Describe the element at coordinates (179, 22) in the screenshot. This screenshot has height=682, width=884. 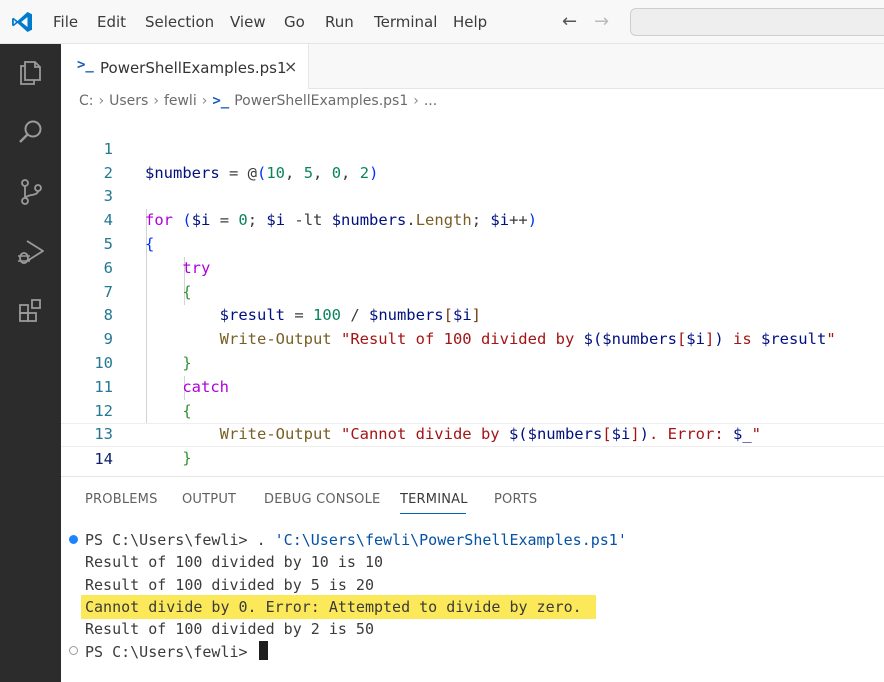
I see `menu-selection: Selection` at that location.